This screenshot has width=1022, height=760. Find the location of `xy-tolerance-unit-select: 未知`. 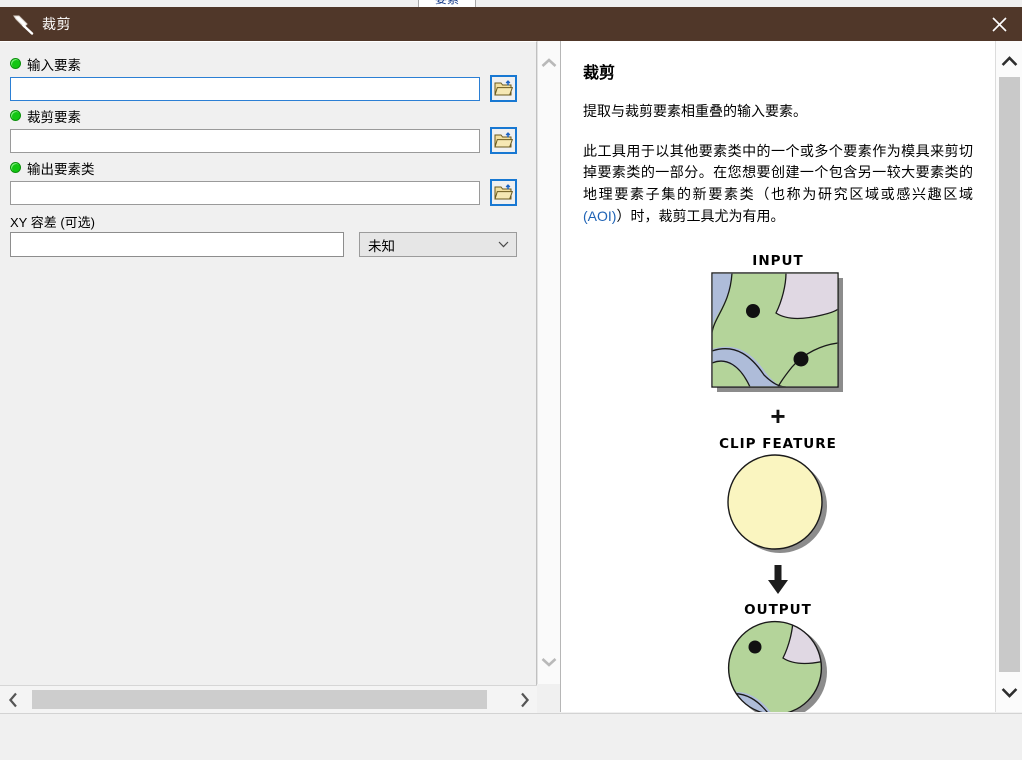

xy-tolerance-unit-select: 未知 is located at coordinates (438, 244).